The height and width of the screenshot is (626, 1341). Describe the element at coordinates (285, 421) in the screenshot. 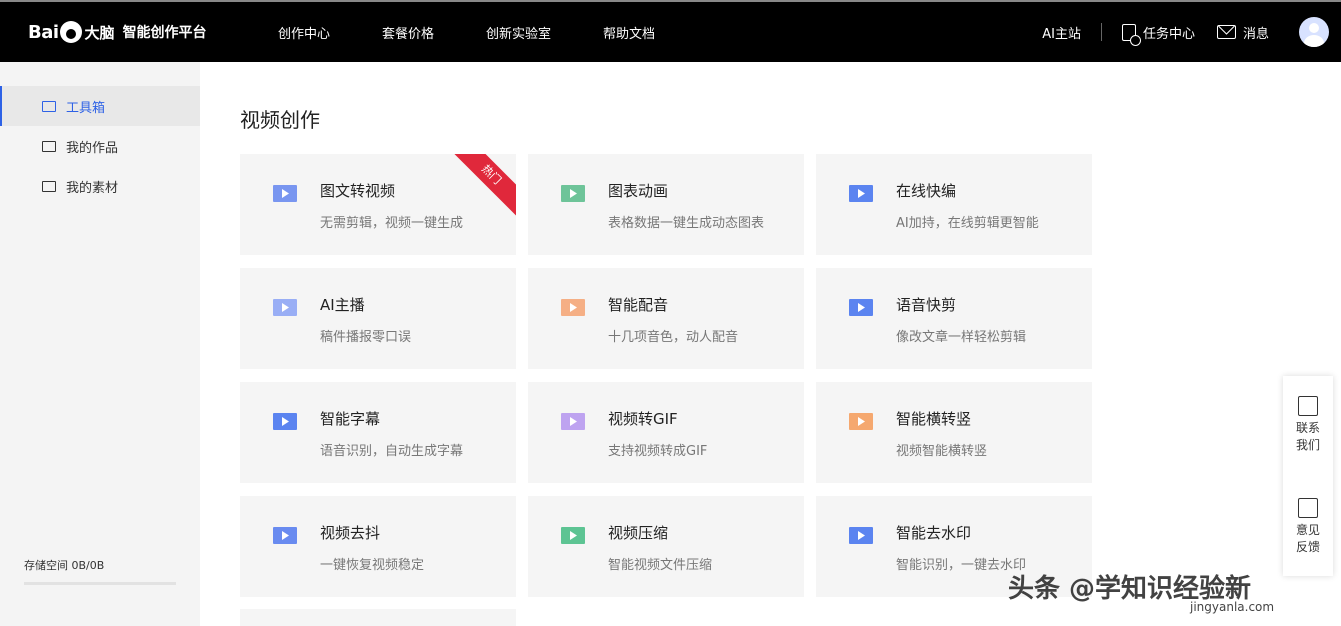

I see `subtitle-icon` at that location.